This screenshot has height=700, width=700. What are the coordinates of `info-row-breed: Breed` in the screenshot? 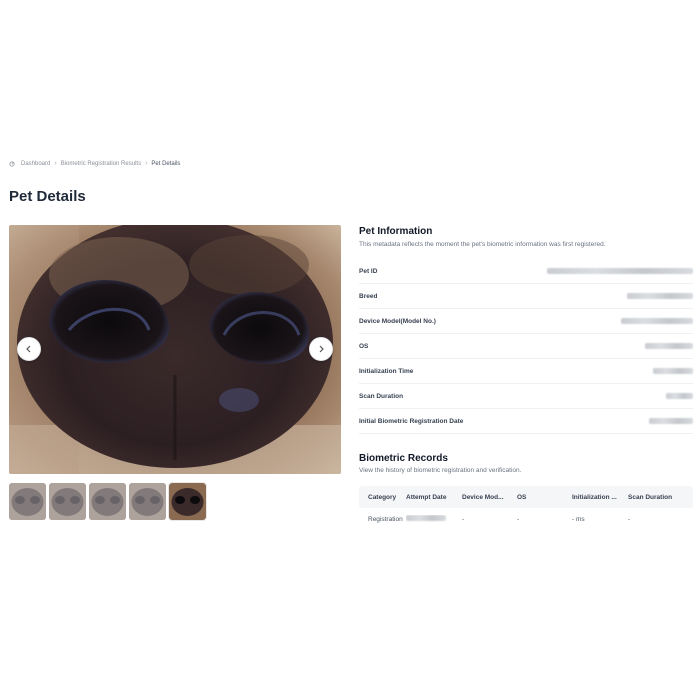 It's located at (526, 296).